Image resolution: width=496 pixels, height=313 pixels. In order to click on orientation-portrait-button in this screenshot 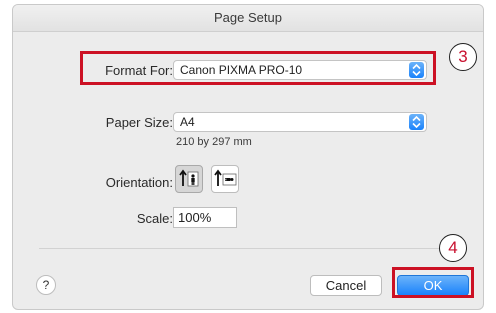, I will do `click(189, 179)`.